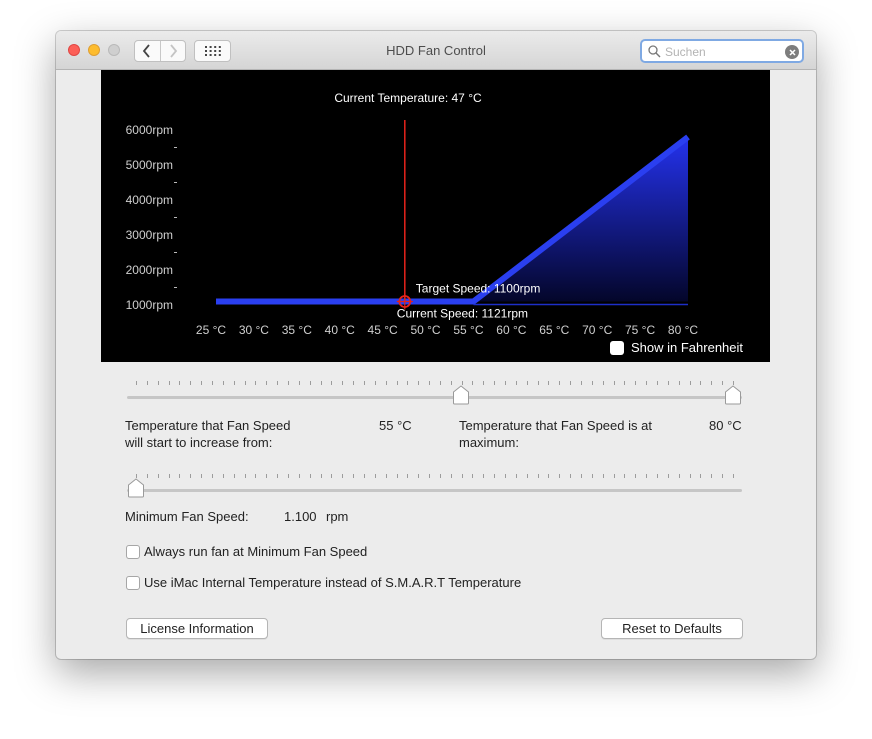 Image resolution: width=872 pixels, height=739 pixels. I want to click on close-window-button, so click(74, 50).